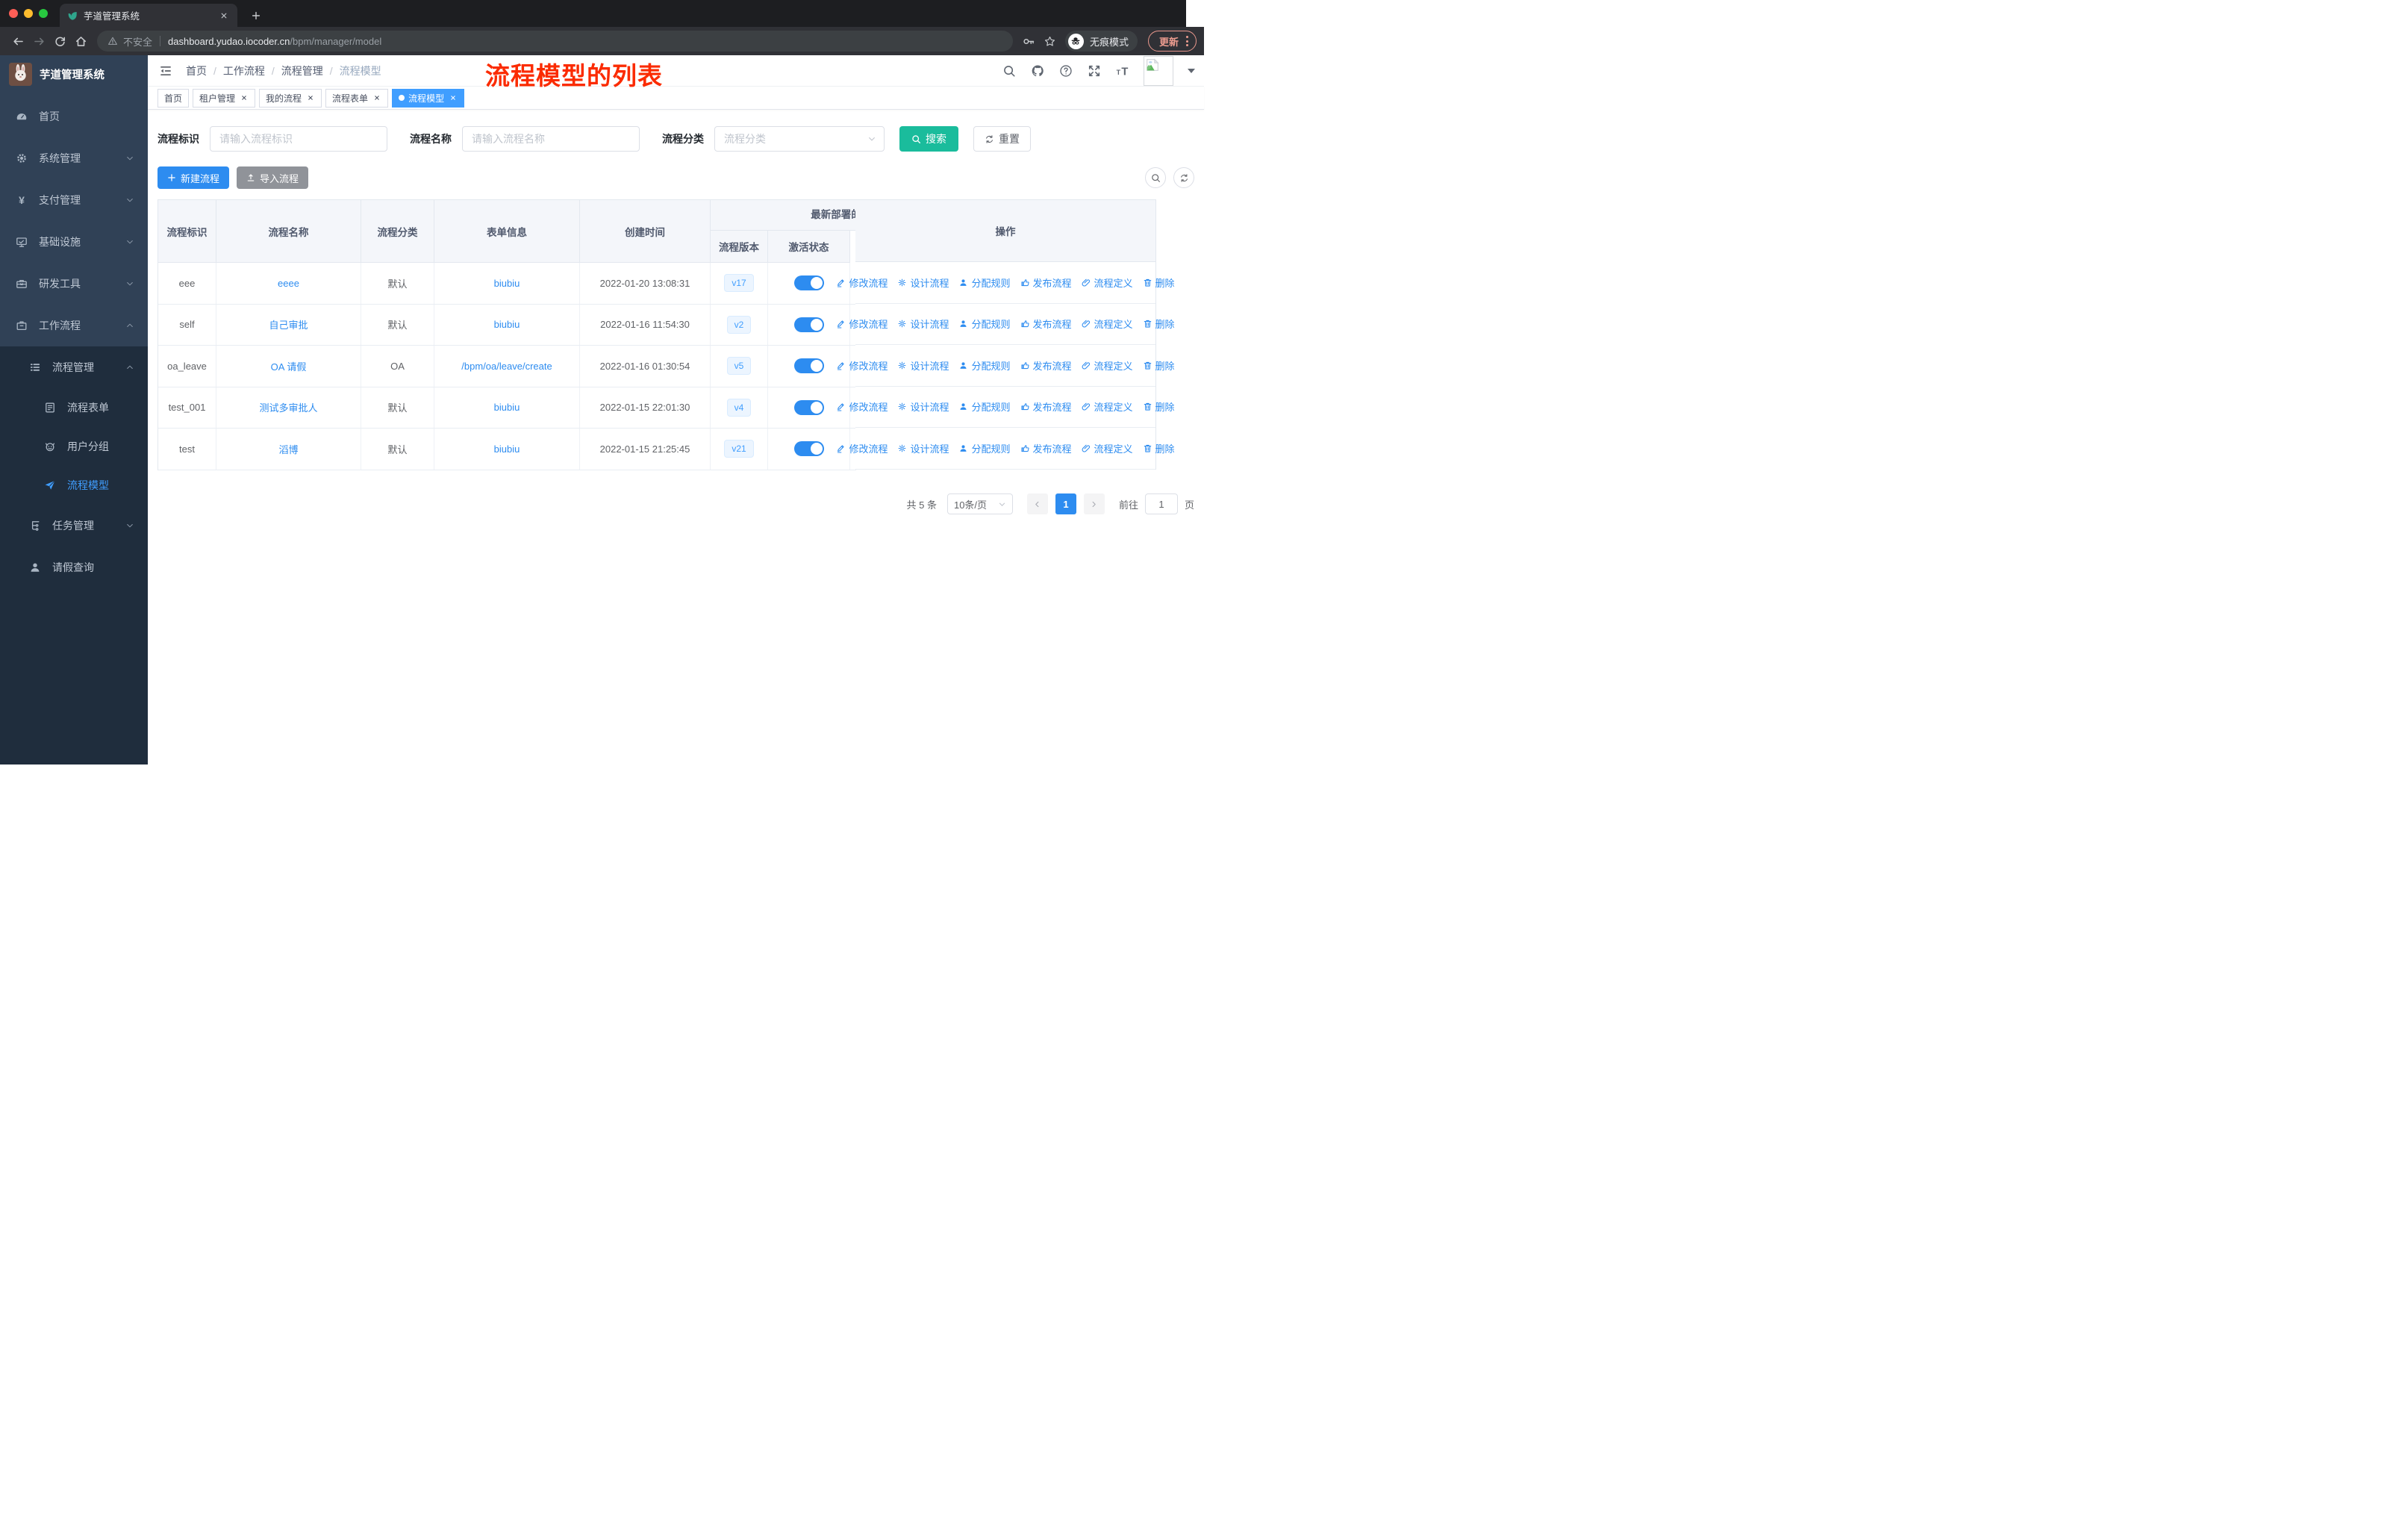  I want to click on sidebar-item-process-model: 流程模型, so click(74, 485).